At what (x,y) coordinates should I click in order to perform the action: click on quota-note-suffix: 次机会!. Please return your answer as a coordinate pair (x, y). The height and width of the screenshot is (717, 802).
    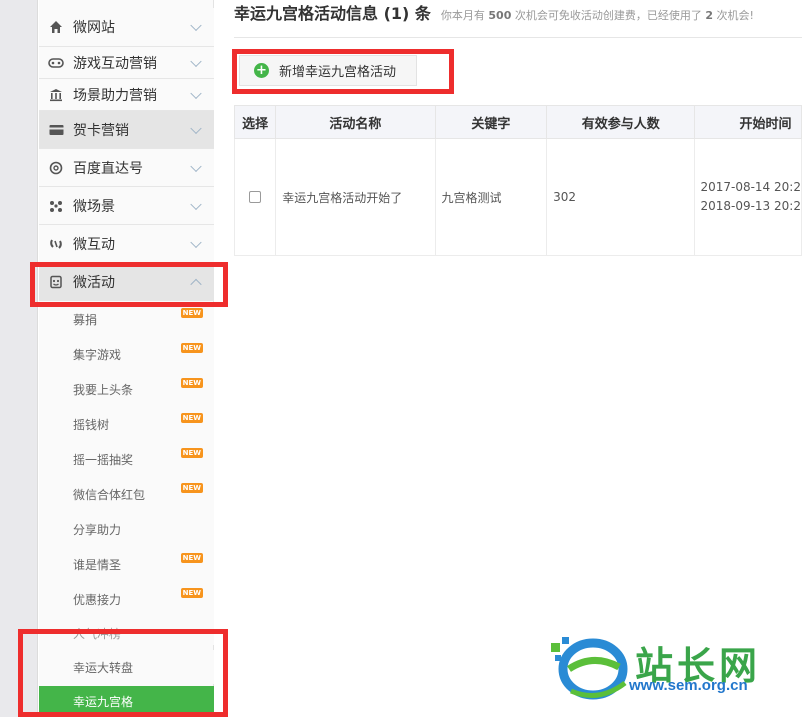
    Looking at the image, I should click on (735, 15).